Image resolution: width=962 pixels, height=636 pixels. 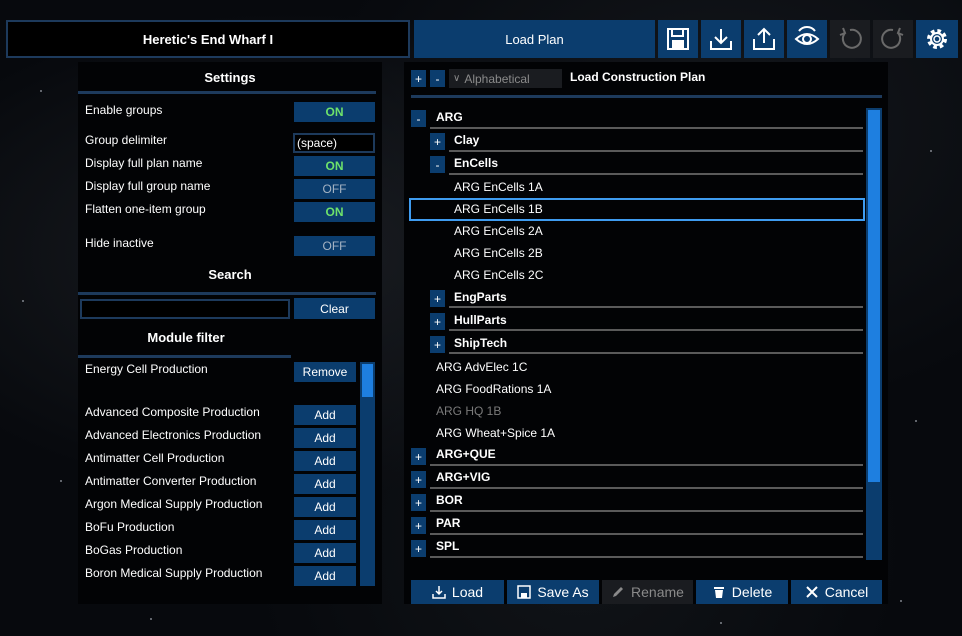 I want to click on group-delimiter-input: (space), so click(x=334, y=143).